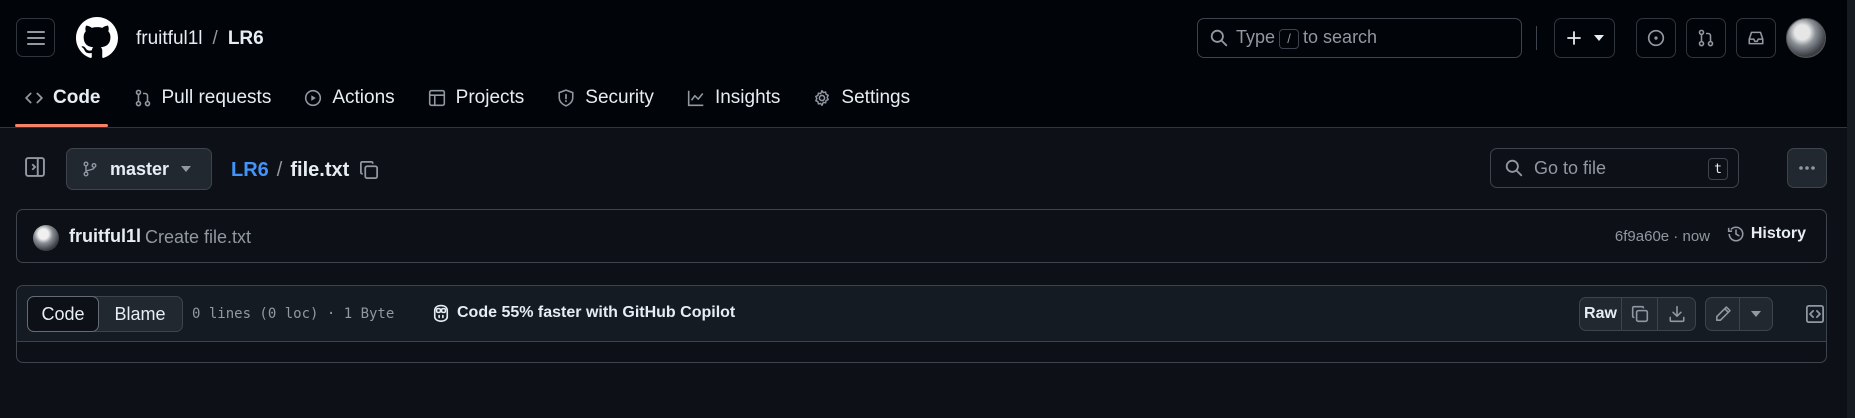  What do you see at coordinates (1718, 169) in the screenshot?
I see `go-to-file-shortcut: t` at bounding box center [1718, 169].